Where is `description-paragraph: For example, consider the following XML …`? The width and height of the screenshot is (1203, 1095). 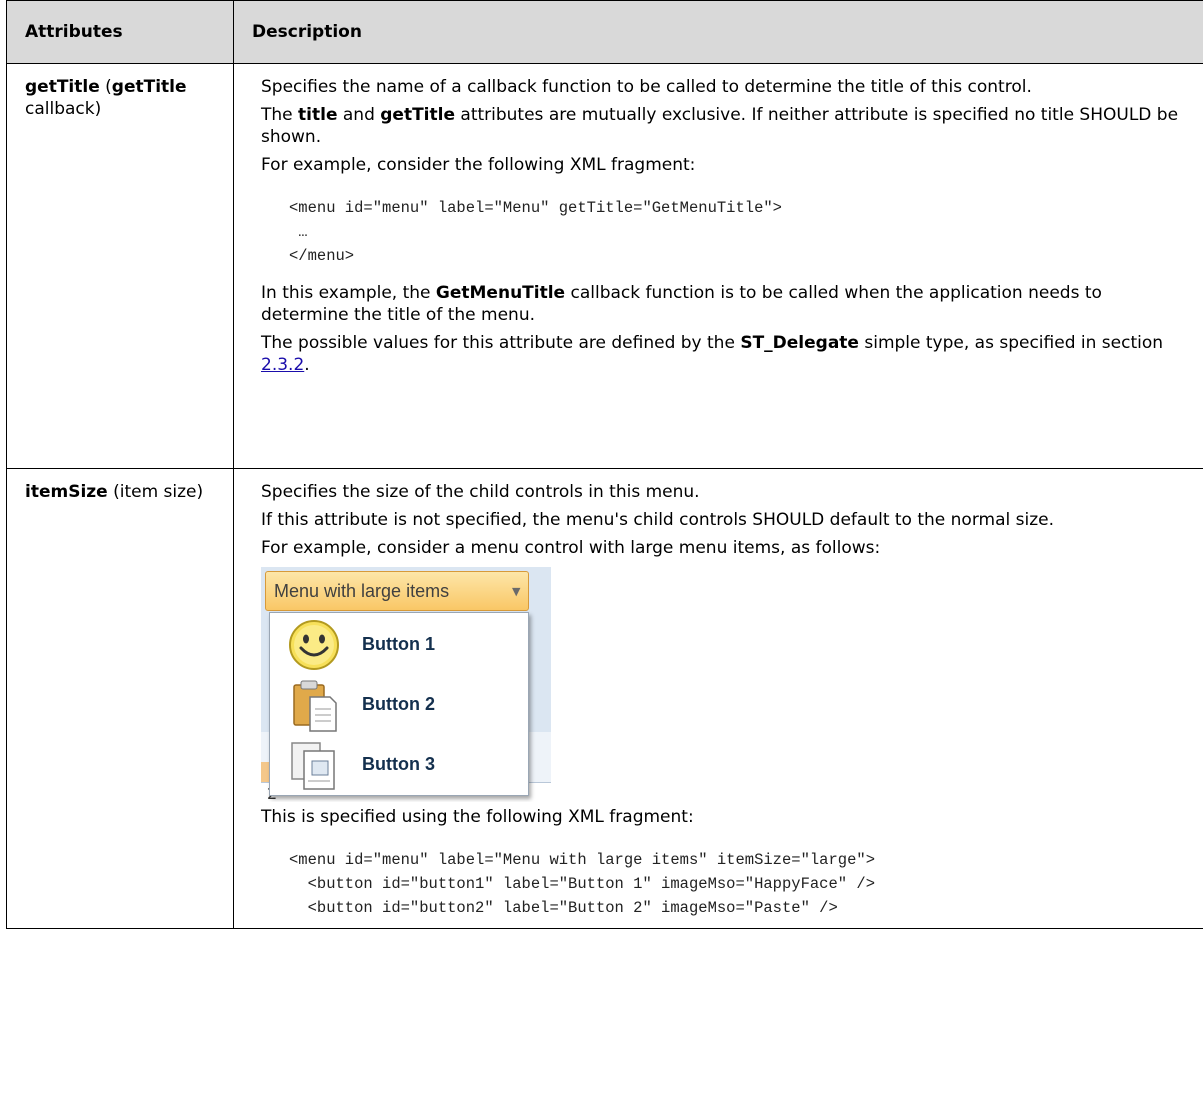 description-paragraph: For example, consider the following XML … is located at coordinates (478, 165).